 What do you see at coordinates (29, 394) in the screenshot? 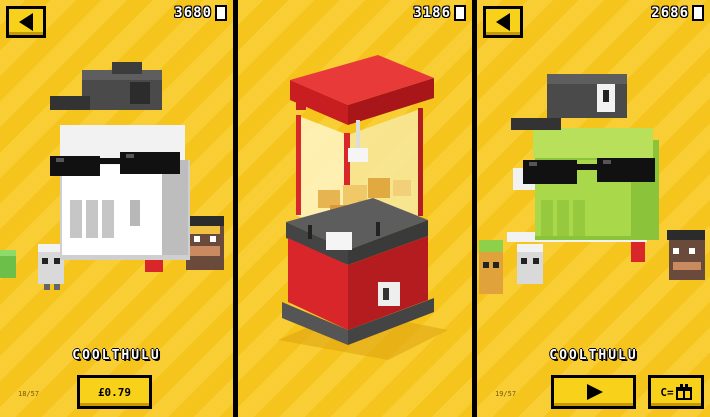
I see `character-counter: 18/57` at bounding box center [29, 394].